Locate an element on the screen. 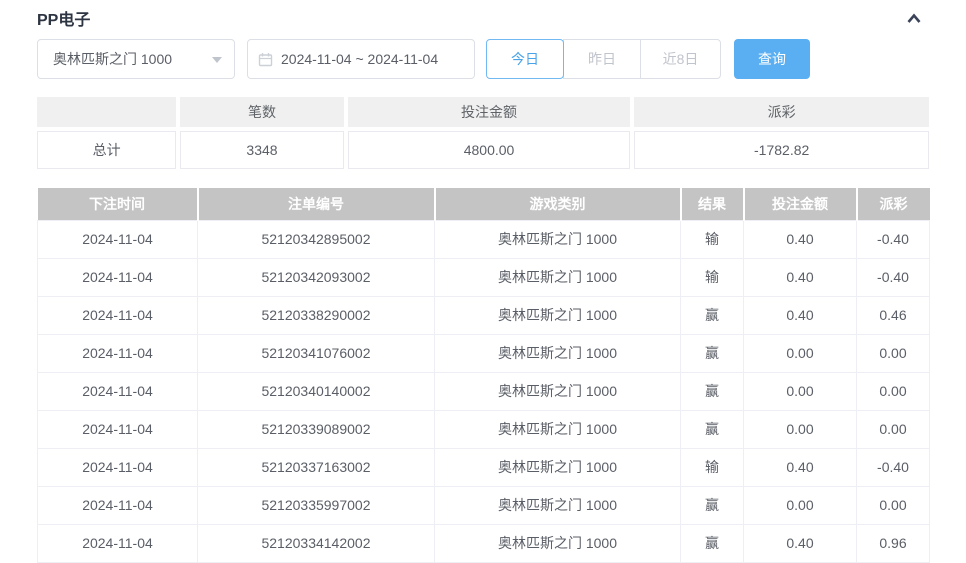 The image size is (966, 563). header-result: 结果 is located at coordinates (712, 204).